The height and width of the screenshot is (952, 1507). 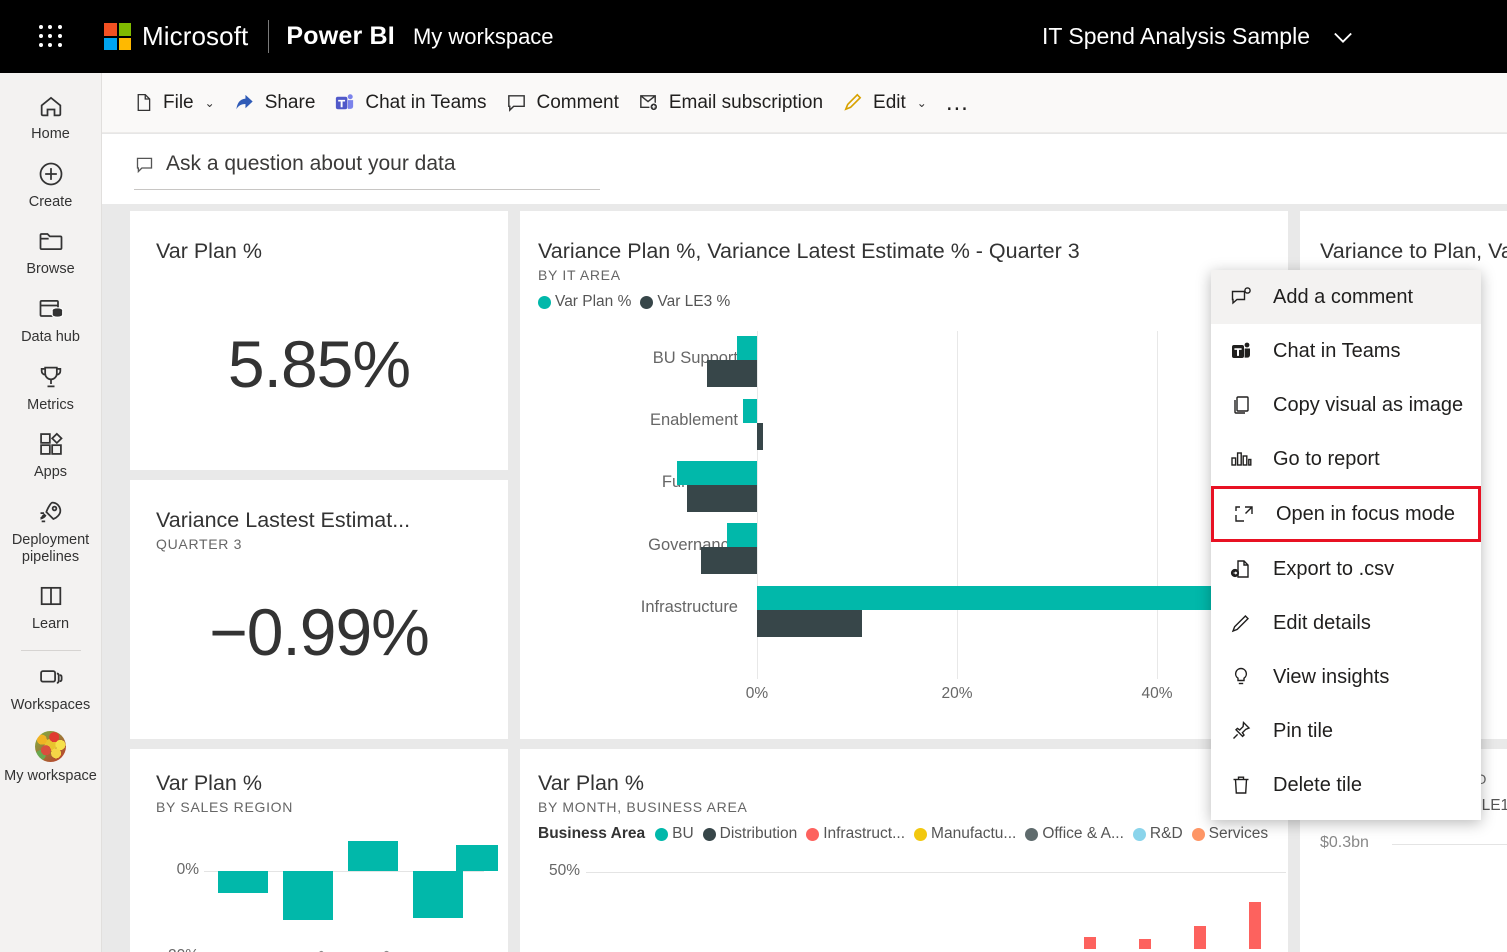 I want to click on menu-item-export-to-csv: Export to .csv, so click(x=1346, y=569).